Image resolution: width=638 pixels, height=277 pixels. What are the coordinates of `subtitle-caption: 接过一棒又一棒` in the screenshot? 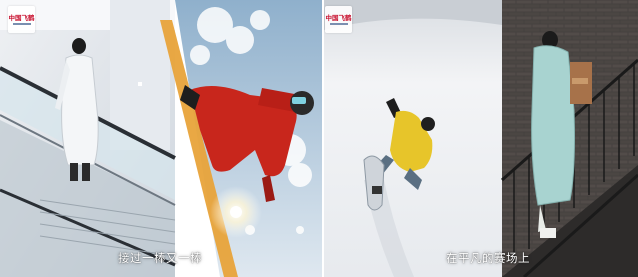 It's located at (160, 258).